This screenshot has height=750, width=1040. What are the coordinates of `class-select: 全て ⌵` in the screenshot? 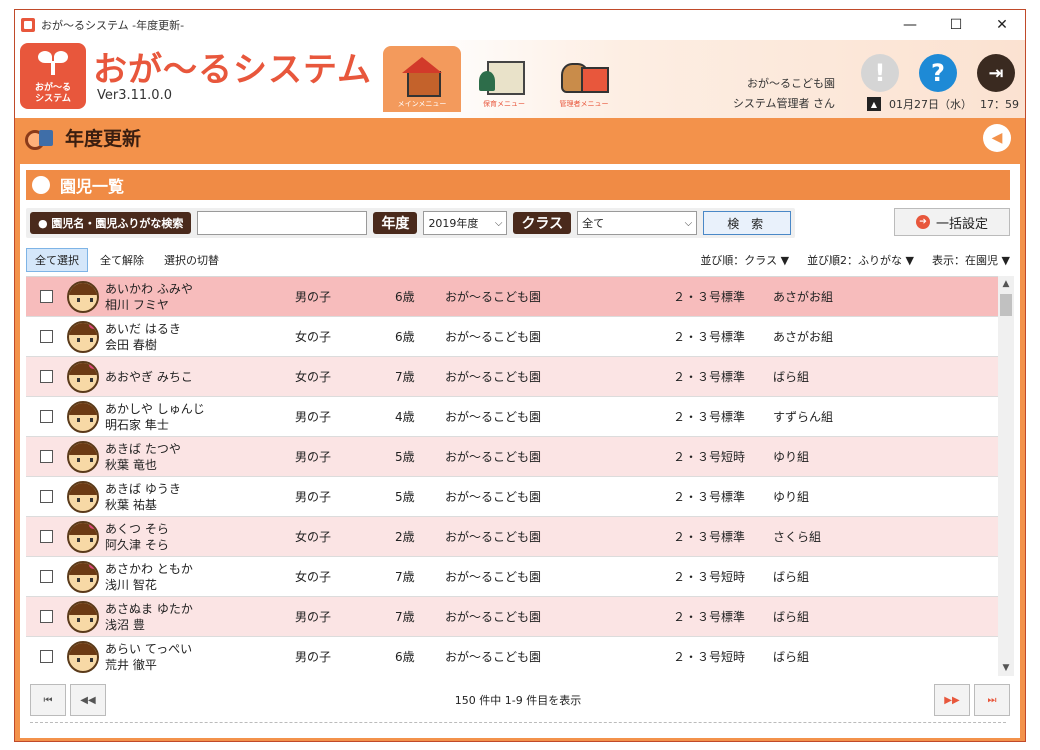 It's located at (637, 223).